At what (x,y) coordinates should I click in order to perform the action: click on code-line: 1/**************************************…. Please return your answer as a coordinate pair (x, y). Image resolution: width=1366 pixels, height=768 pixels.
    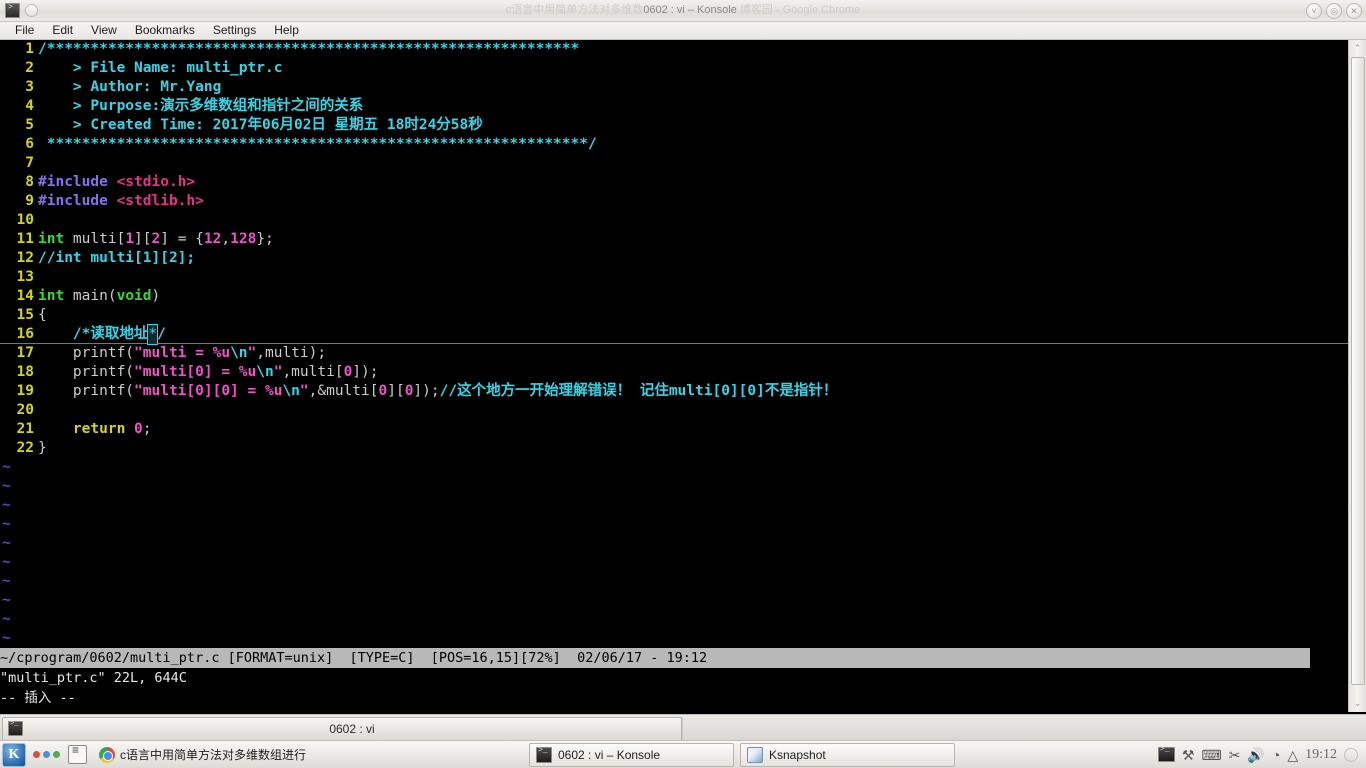
    Looking at the image, I should click on (674, 49).